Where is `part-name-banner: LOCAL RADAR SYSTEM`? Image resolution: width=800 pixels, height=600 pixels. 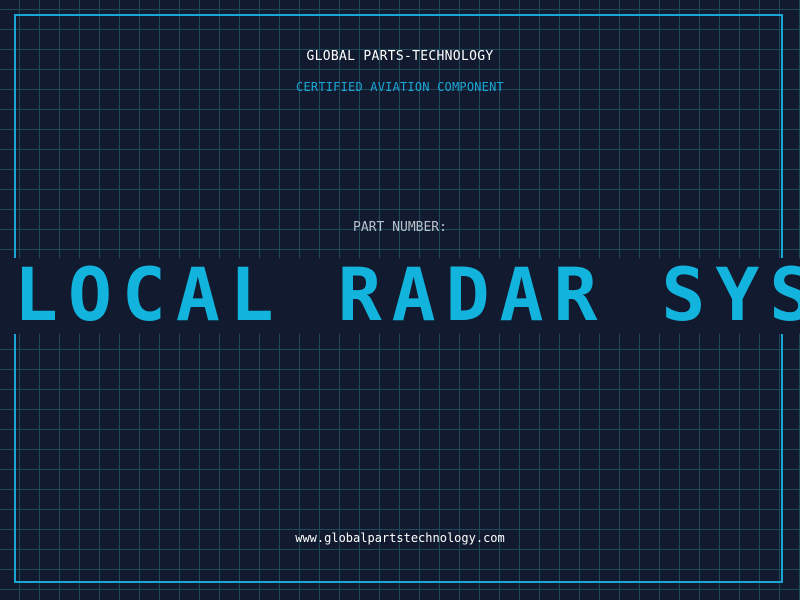 part-name-banner: LOCAL RADAR SYSTEM is located at coordinates (400, 296).